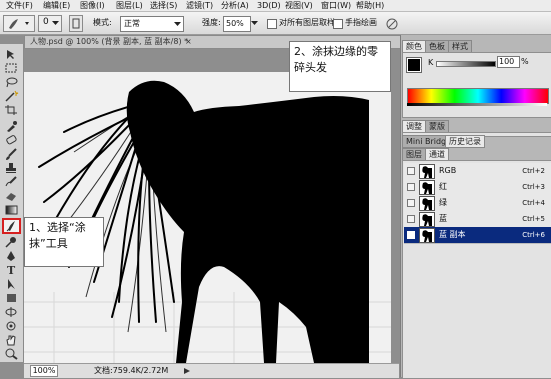  Describe the element at coordinates (11, 154) in the screenshot. I see `brush-icon` at that location.